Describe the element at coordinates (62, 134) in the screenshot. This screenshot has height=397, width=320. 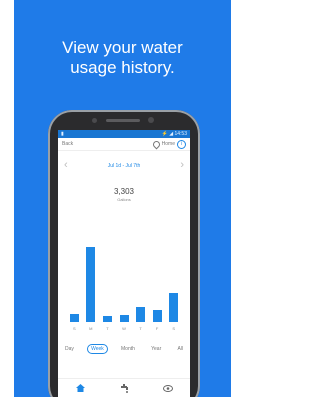
I see `status-left: ▮` at that location.